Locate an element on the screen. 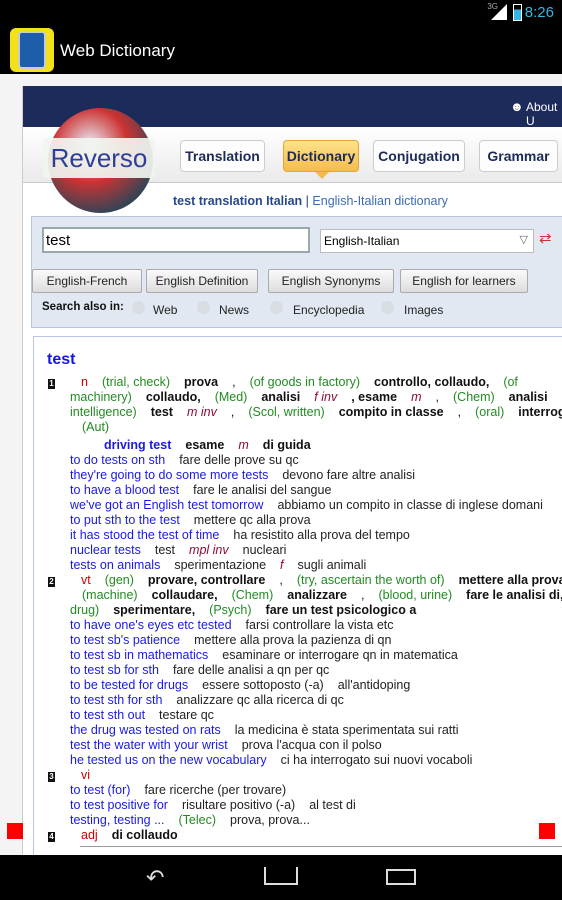 The height and width of the screenshot is (900, 562). language-select: English-Italian ▽ is located at coordinates (427, 241).